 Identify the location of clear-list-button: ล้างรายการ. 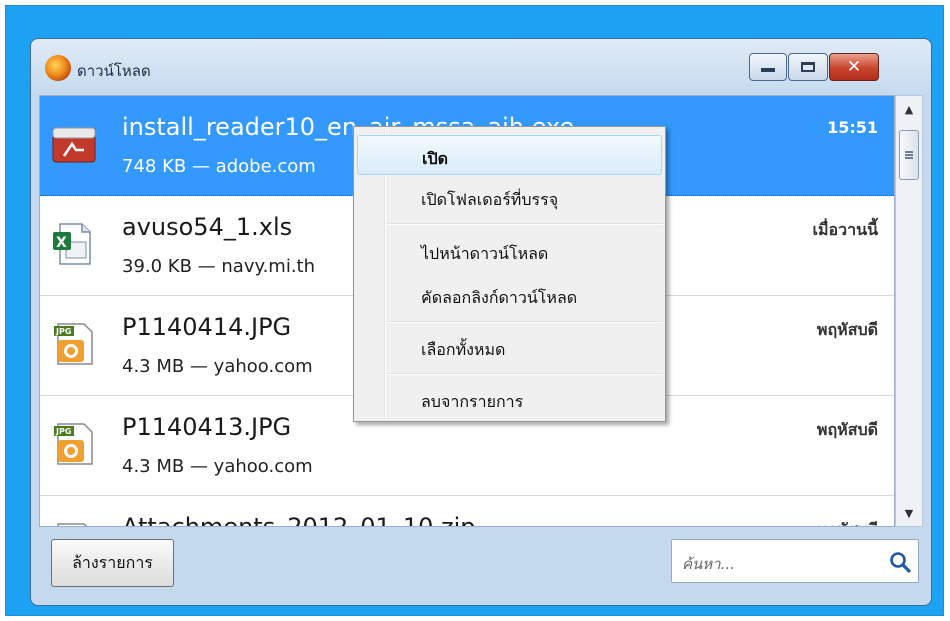
(112, 563).